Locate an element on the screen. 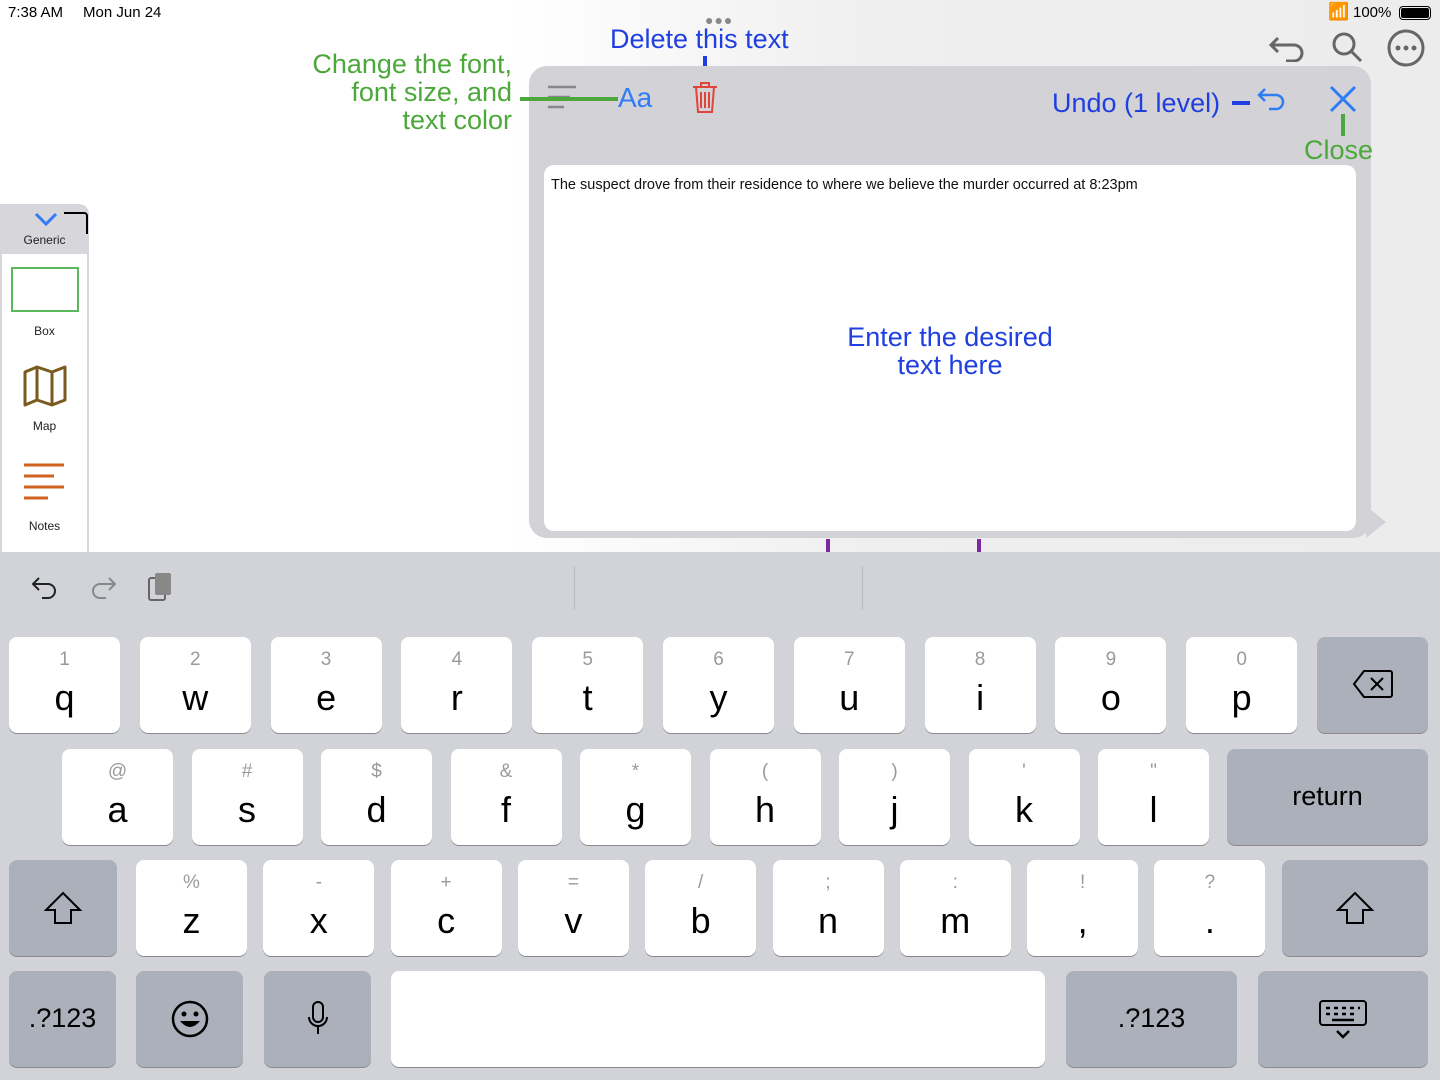 Image resolution: width=1440 pixels, height=1080 pixels. key-l: " l is located at coordinates (1153, 797).